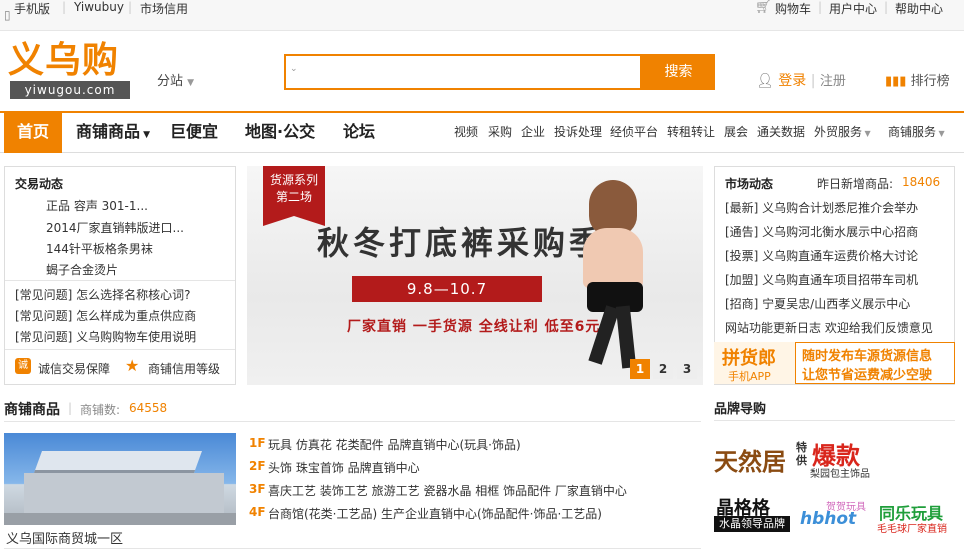 This screenshot has height=558, width=964. I want to click on pinhuolang-slogan: 让您节省运费减少空驶, so click(867, 375).